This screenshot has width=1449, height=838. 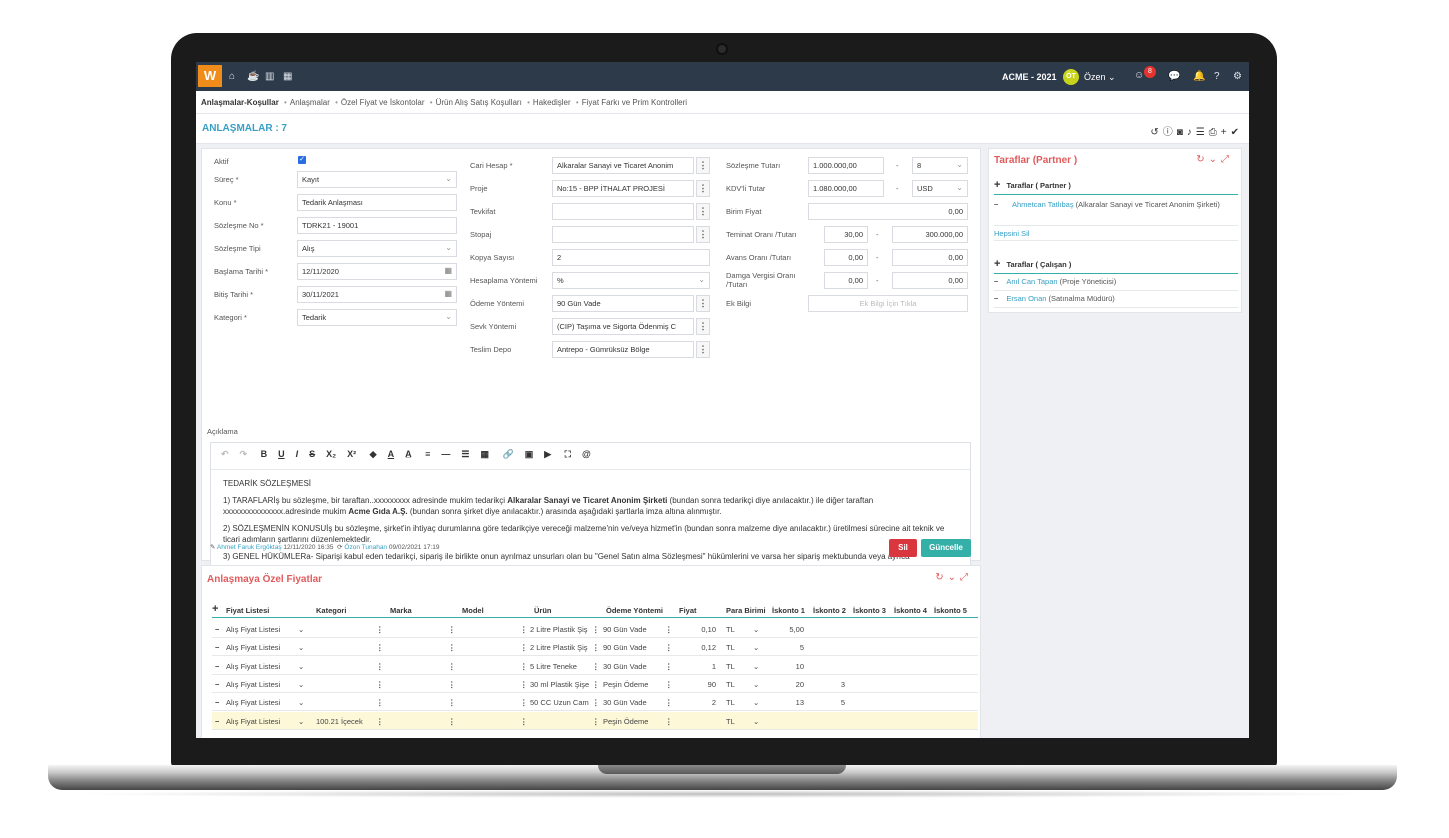 What do you see at coordinates (698, 629) in the screenshot?
I see `cell-price: 0,10` at bounding box center [698, 629].